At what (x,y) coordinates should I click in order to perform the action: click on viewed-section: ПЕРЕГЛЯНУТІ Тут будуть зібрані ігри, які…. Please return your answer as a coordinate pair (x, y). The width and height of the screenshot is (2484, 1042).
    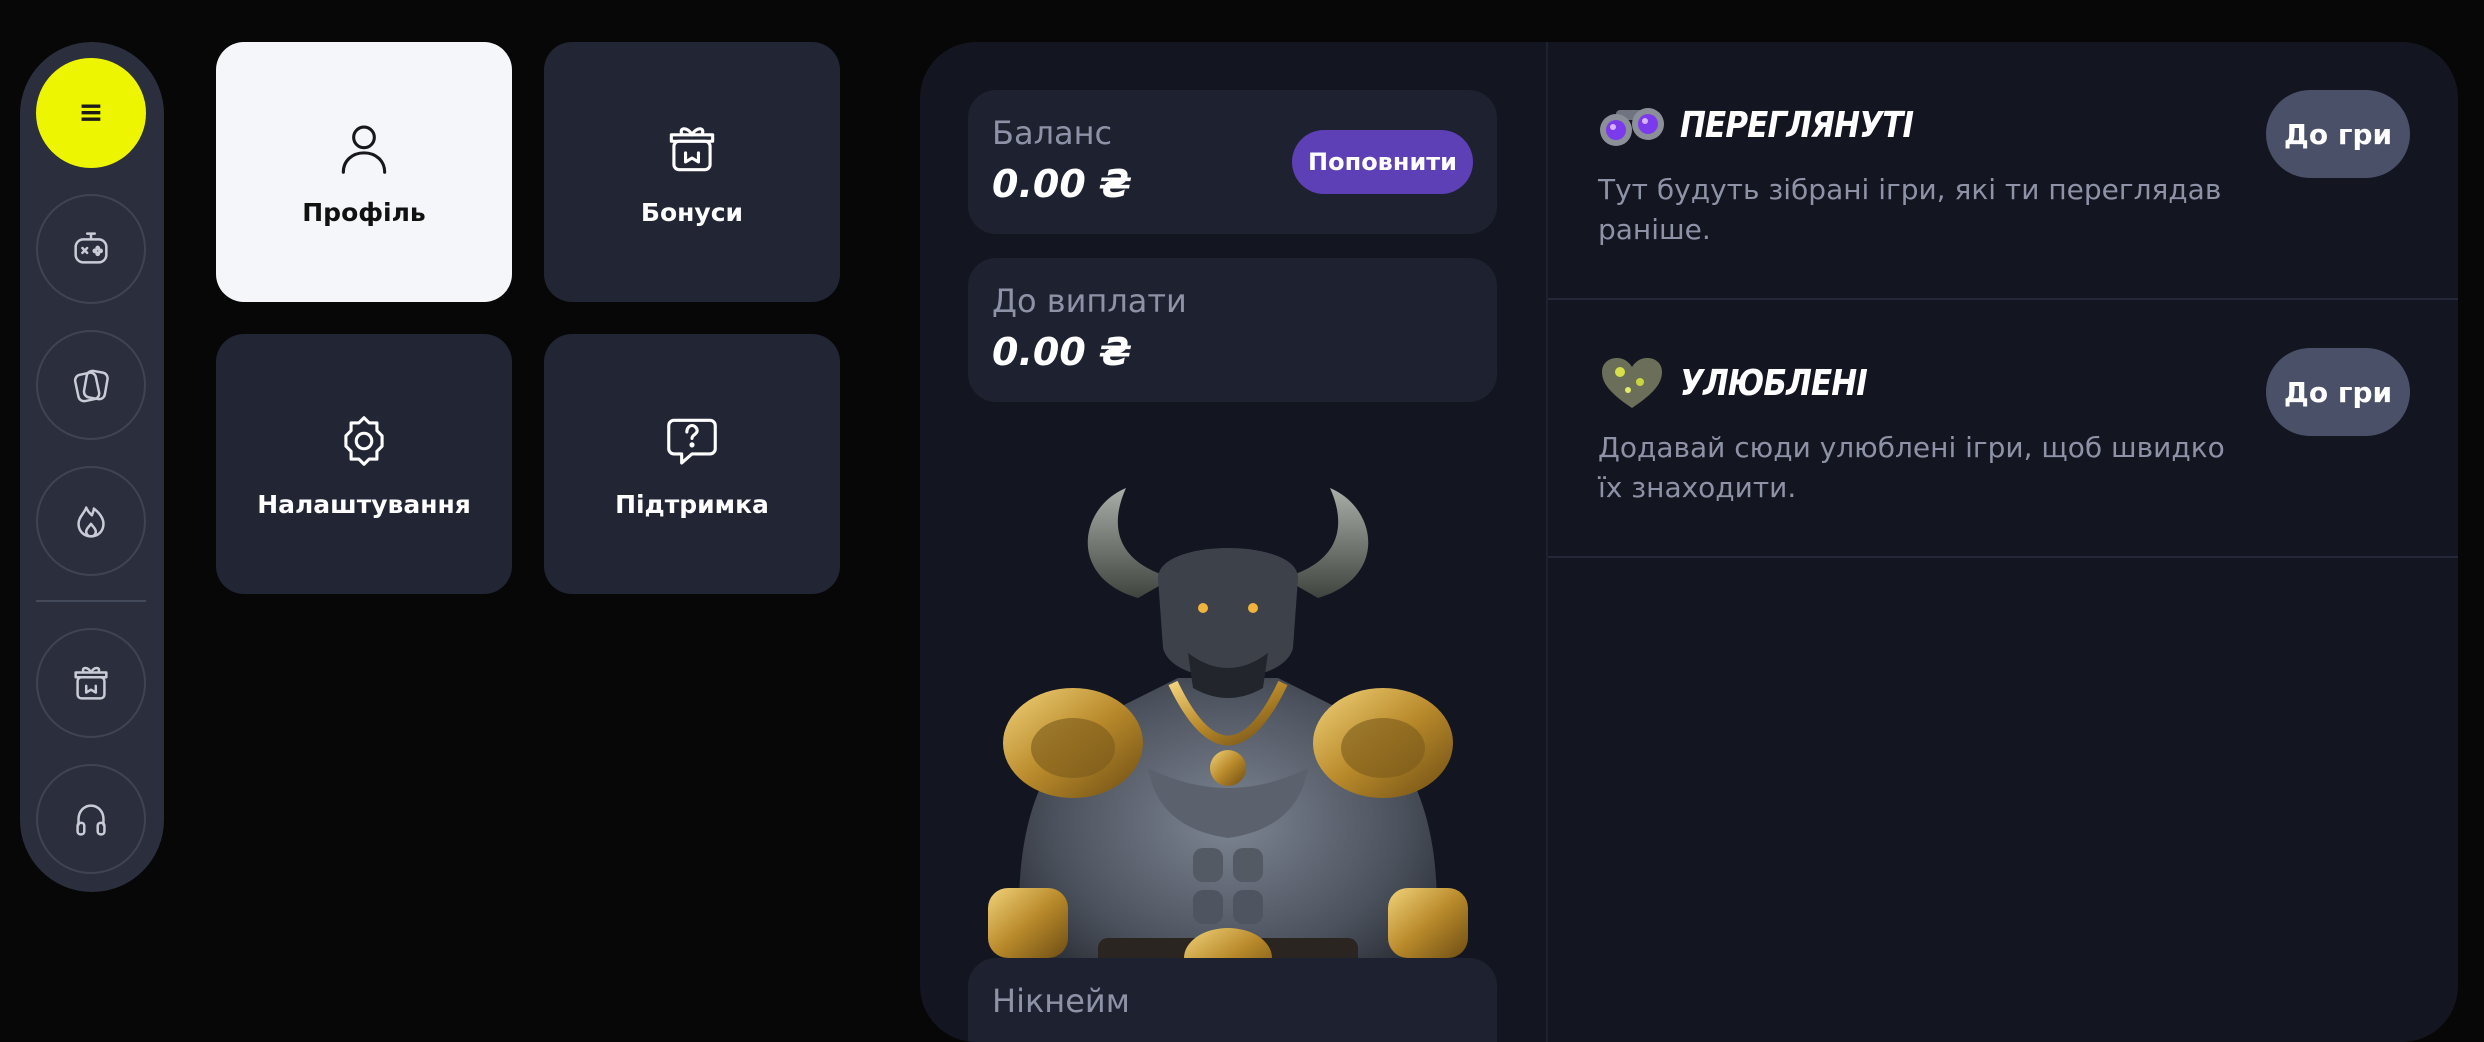
    Looking at the image, I should click on (2003, 171).